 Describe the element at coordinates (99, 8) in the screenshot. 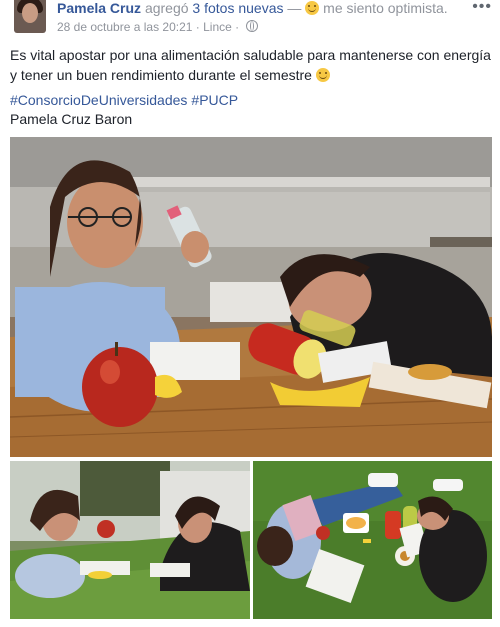

I see `author-name-link: Pamela Cruz` at that location.